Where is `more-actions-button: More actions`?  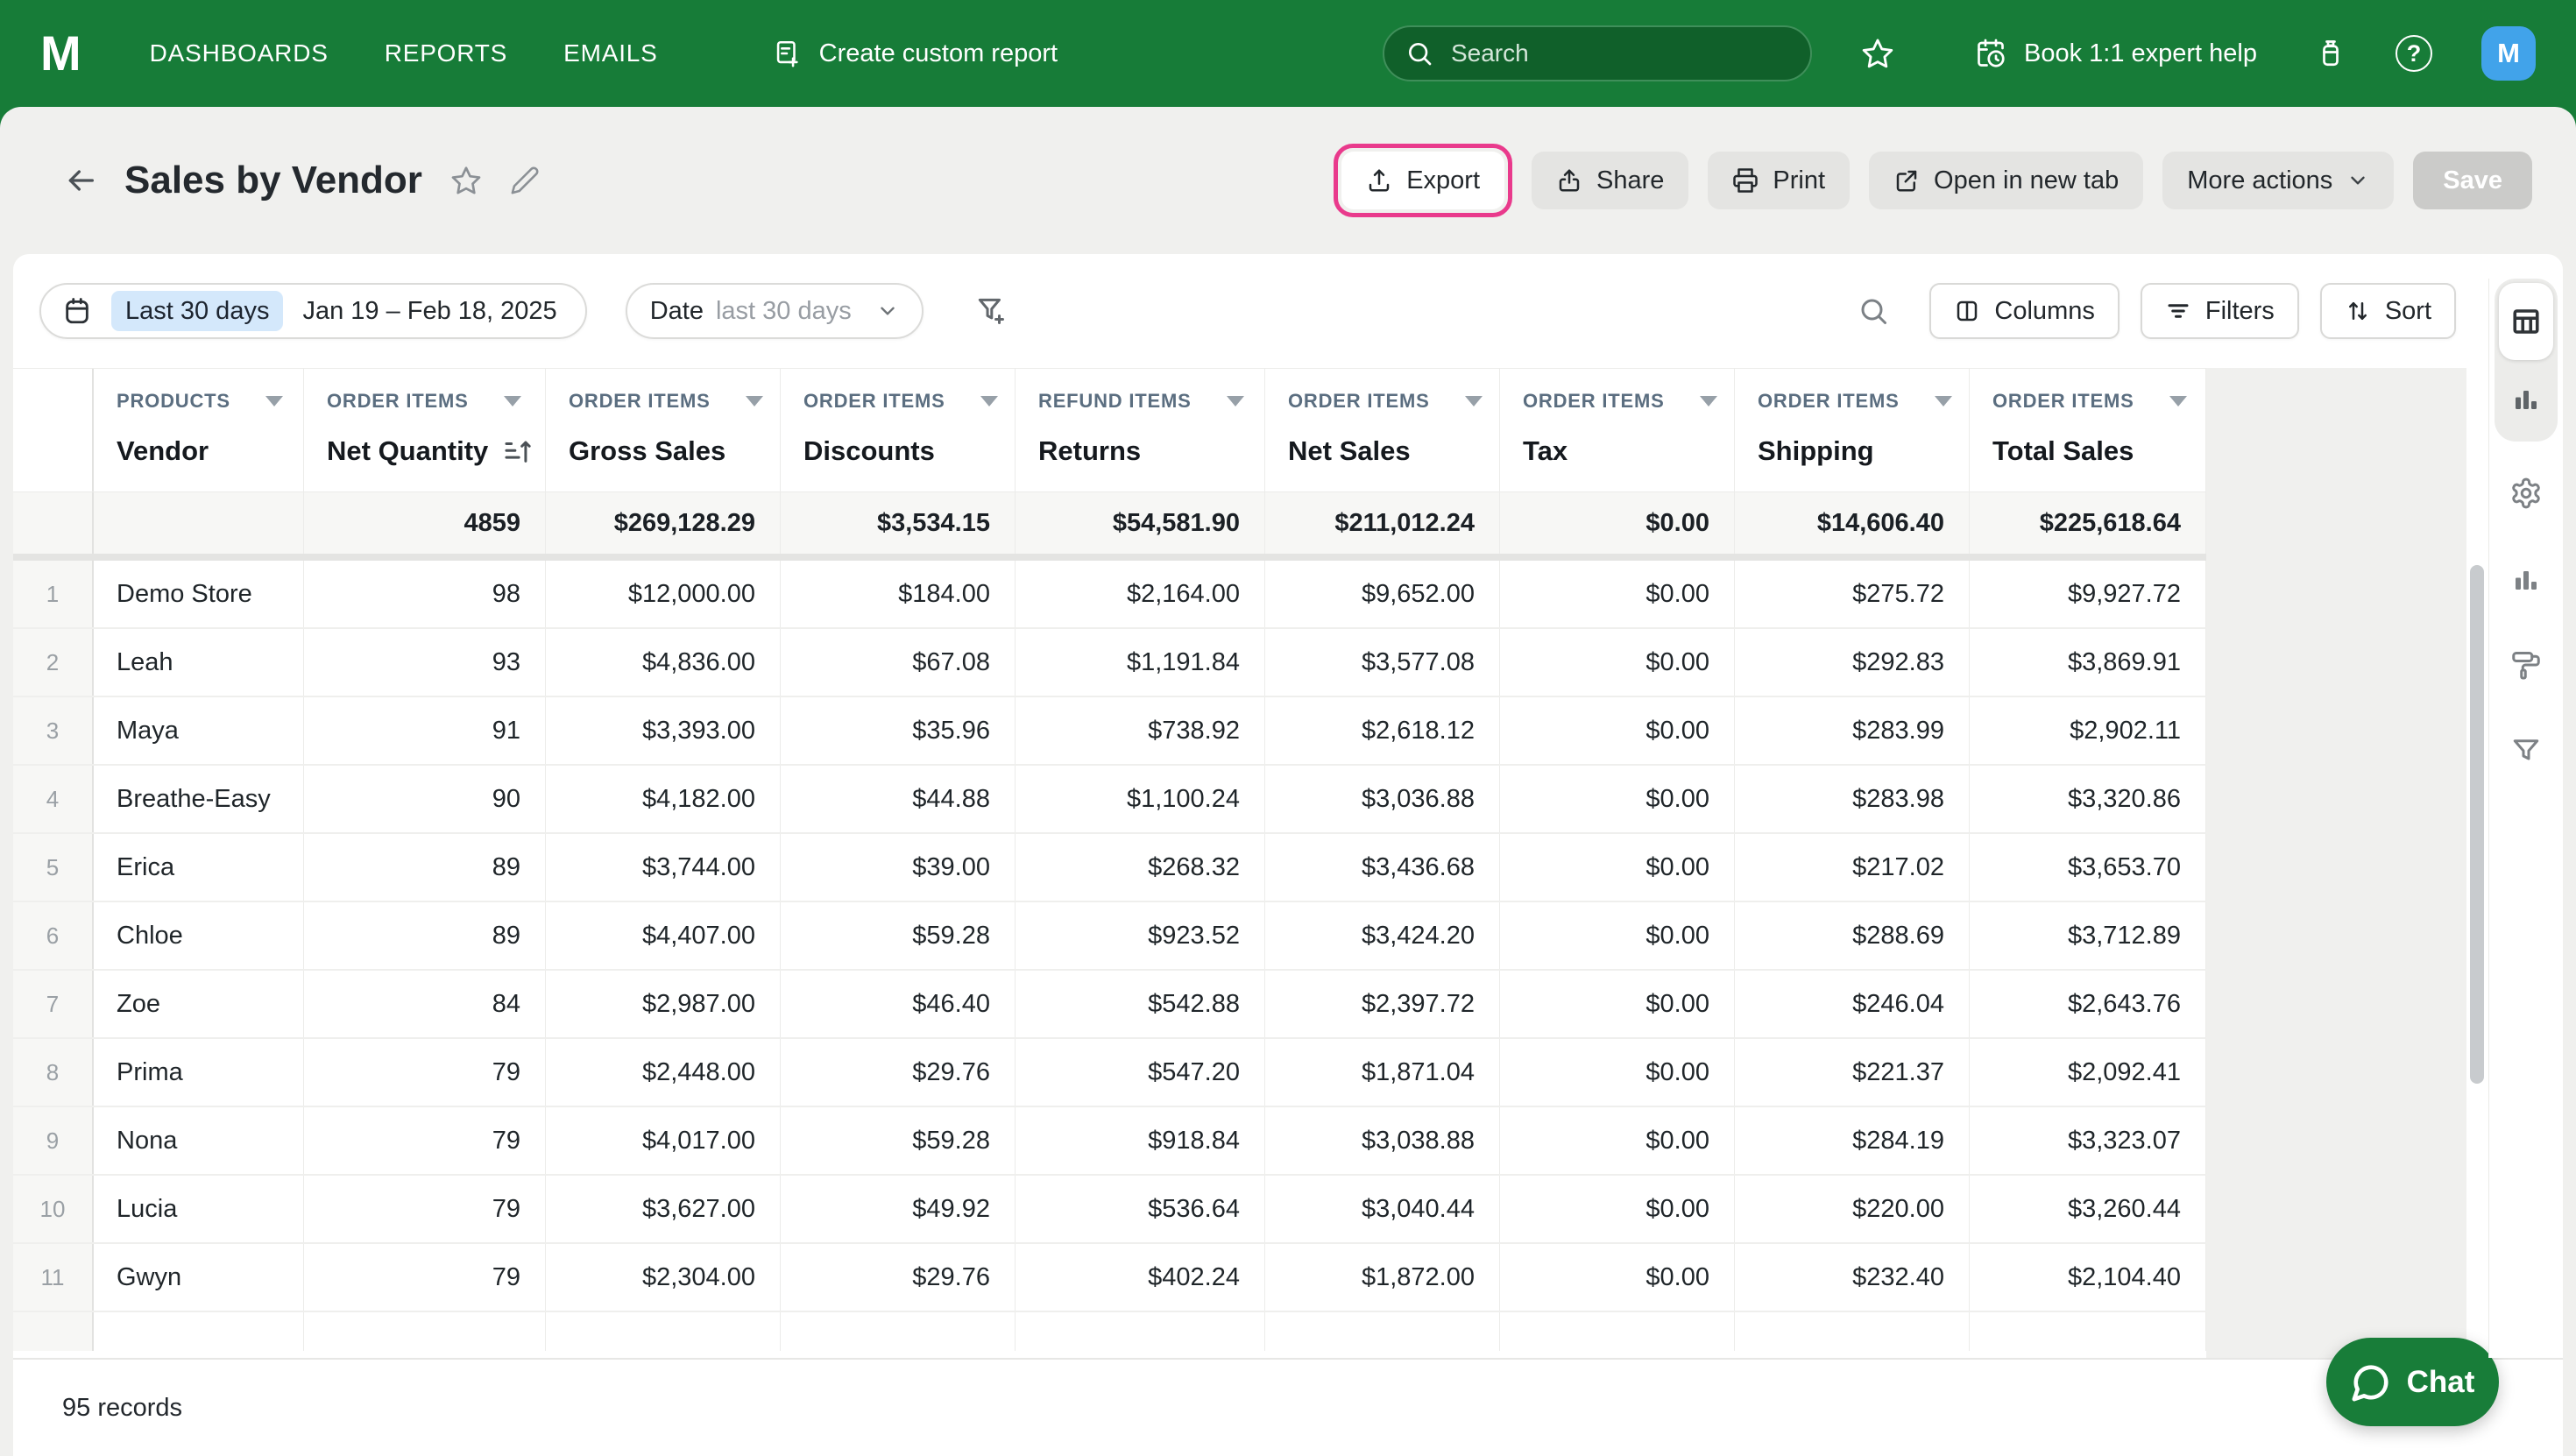
more-actions-button: More actions is located at coordinates (2278, 180).